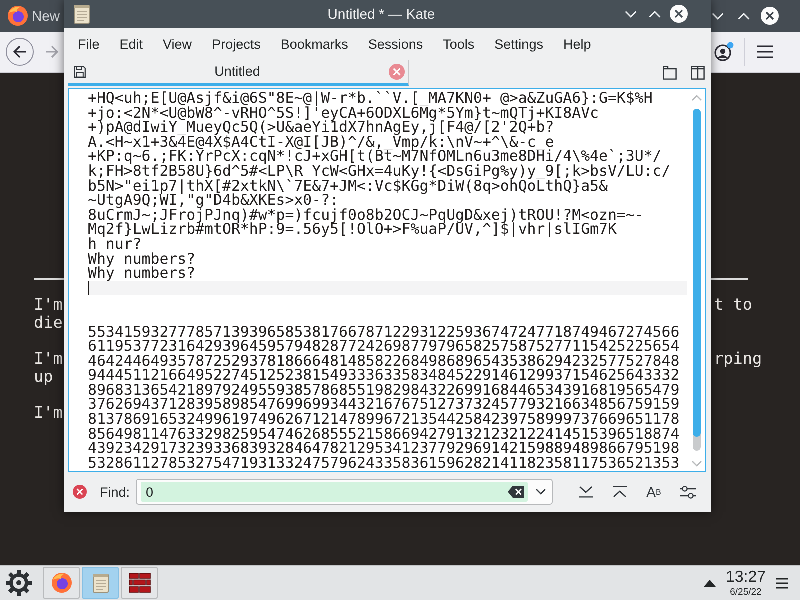  Describe the element at coordinates (586, 492) in the screenshot. I see `chevron-down-bar-icon` at that location.